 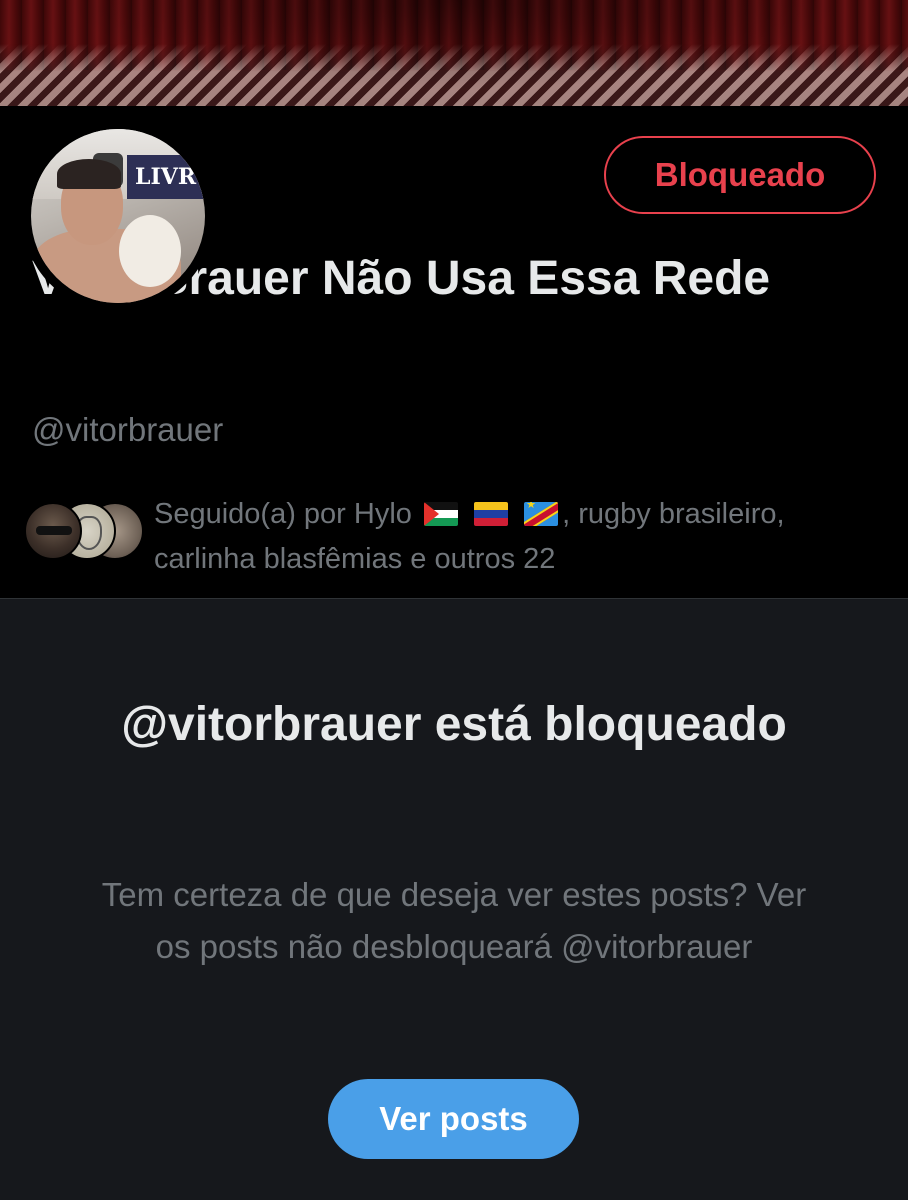 What do you see at coordinates (53, 531) in the screenshot?
I see `follower-avatar` at bounding box center [53, 531].